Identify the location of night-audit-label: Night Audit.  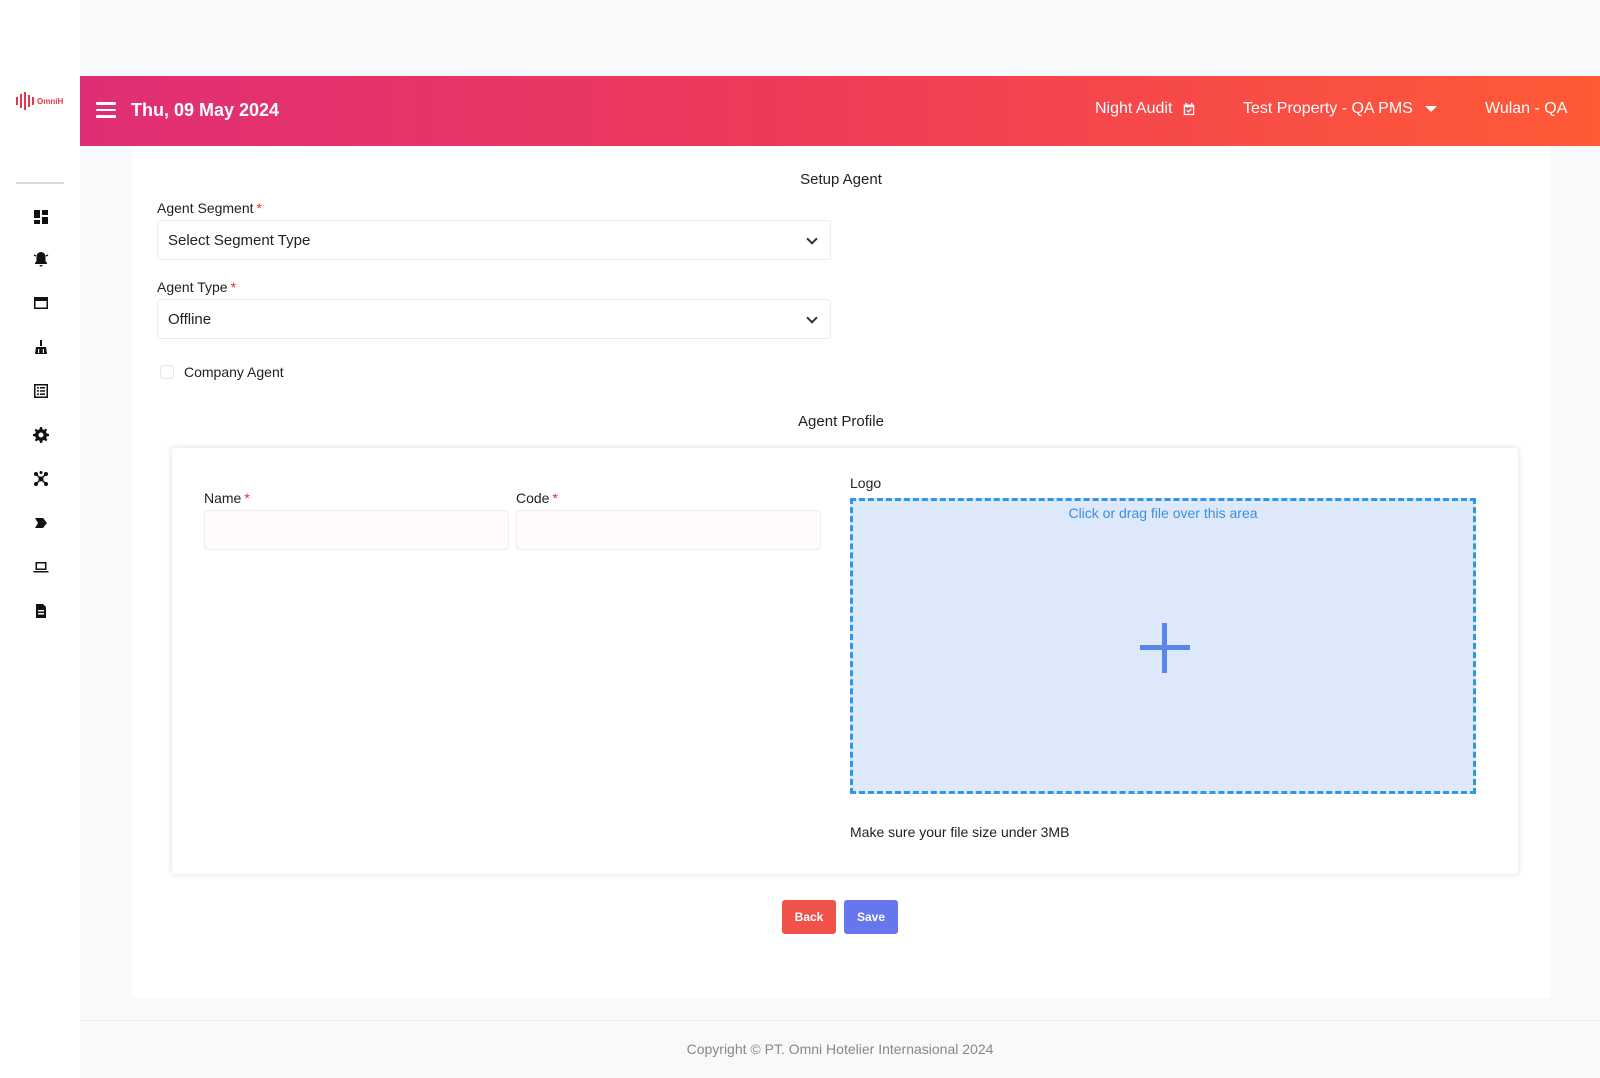
(1134, 108).